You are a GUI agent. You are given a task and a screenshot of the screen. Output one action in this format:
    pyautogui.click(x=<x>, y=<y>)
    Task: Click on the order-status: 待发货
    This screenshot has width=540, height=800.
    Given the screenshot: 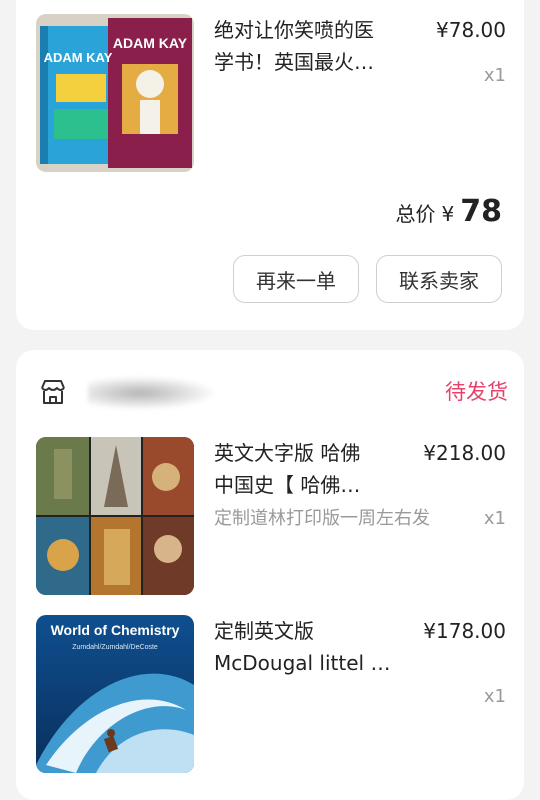 What is the action you would take?
    pyautogui.click(x=476, y=392)
    